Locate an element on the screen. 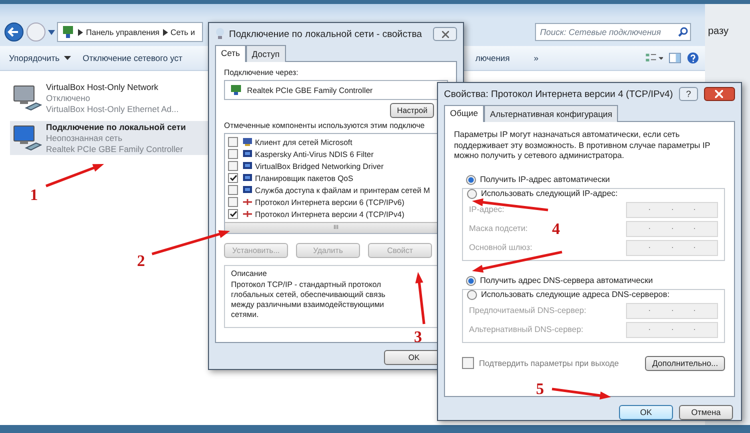  tab: Доступ is located at coordinates (266, 53).